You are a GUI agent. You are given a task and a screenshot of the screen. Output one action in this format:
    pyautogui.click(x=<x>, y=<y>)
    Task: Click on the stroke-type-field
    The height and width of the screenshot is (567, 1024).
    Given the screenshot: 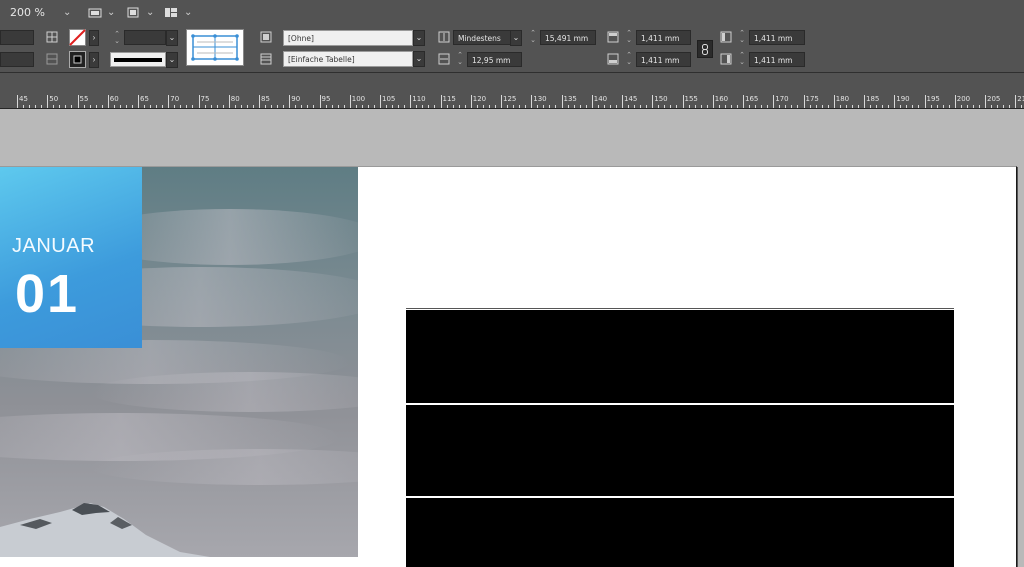 What is the action you would take?
    pyautogui.click(x=145, y=37)
    